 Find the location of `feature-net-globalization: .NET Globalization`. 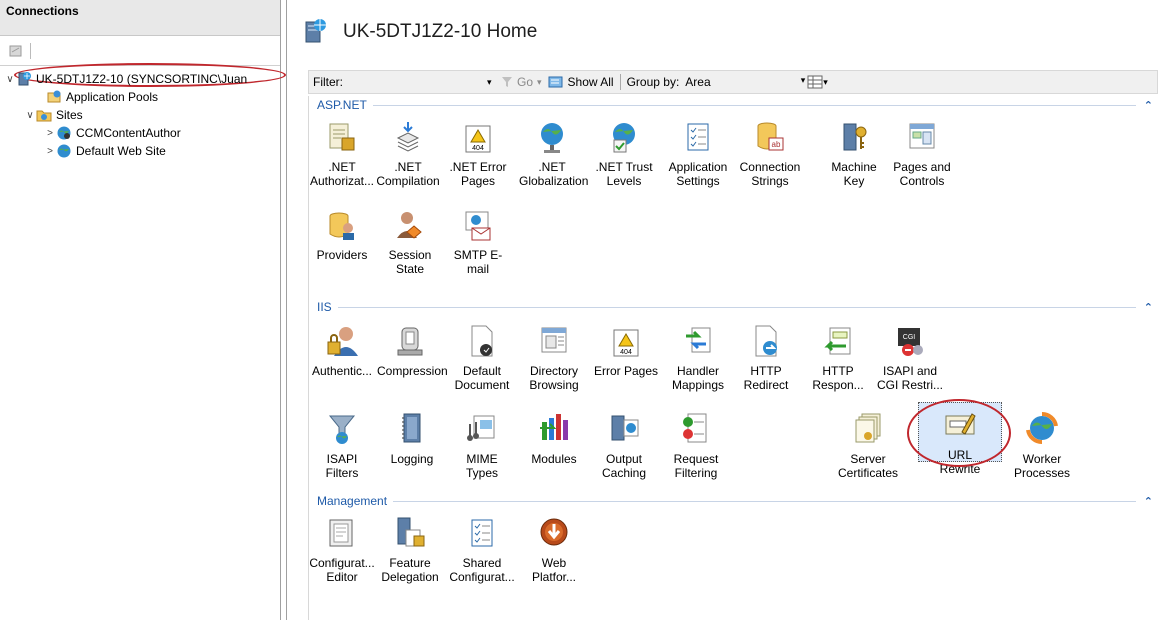

feature-net-globalization: .NET Globalization is located at coordinates (554, 154).